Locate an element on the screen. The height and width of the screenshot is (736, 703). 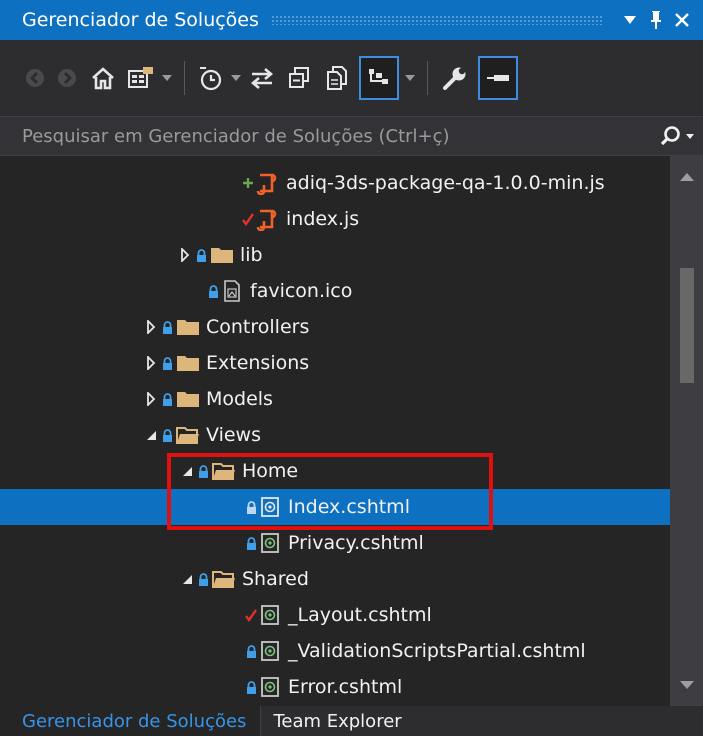
tree-item-label: lib is located at coordinates (251, 255).